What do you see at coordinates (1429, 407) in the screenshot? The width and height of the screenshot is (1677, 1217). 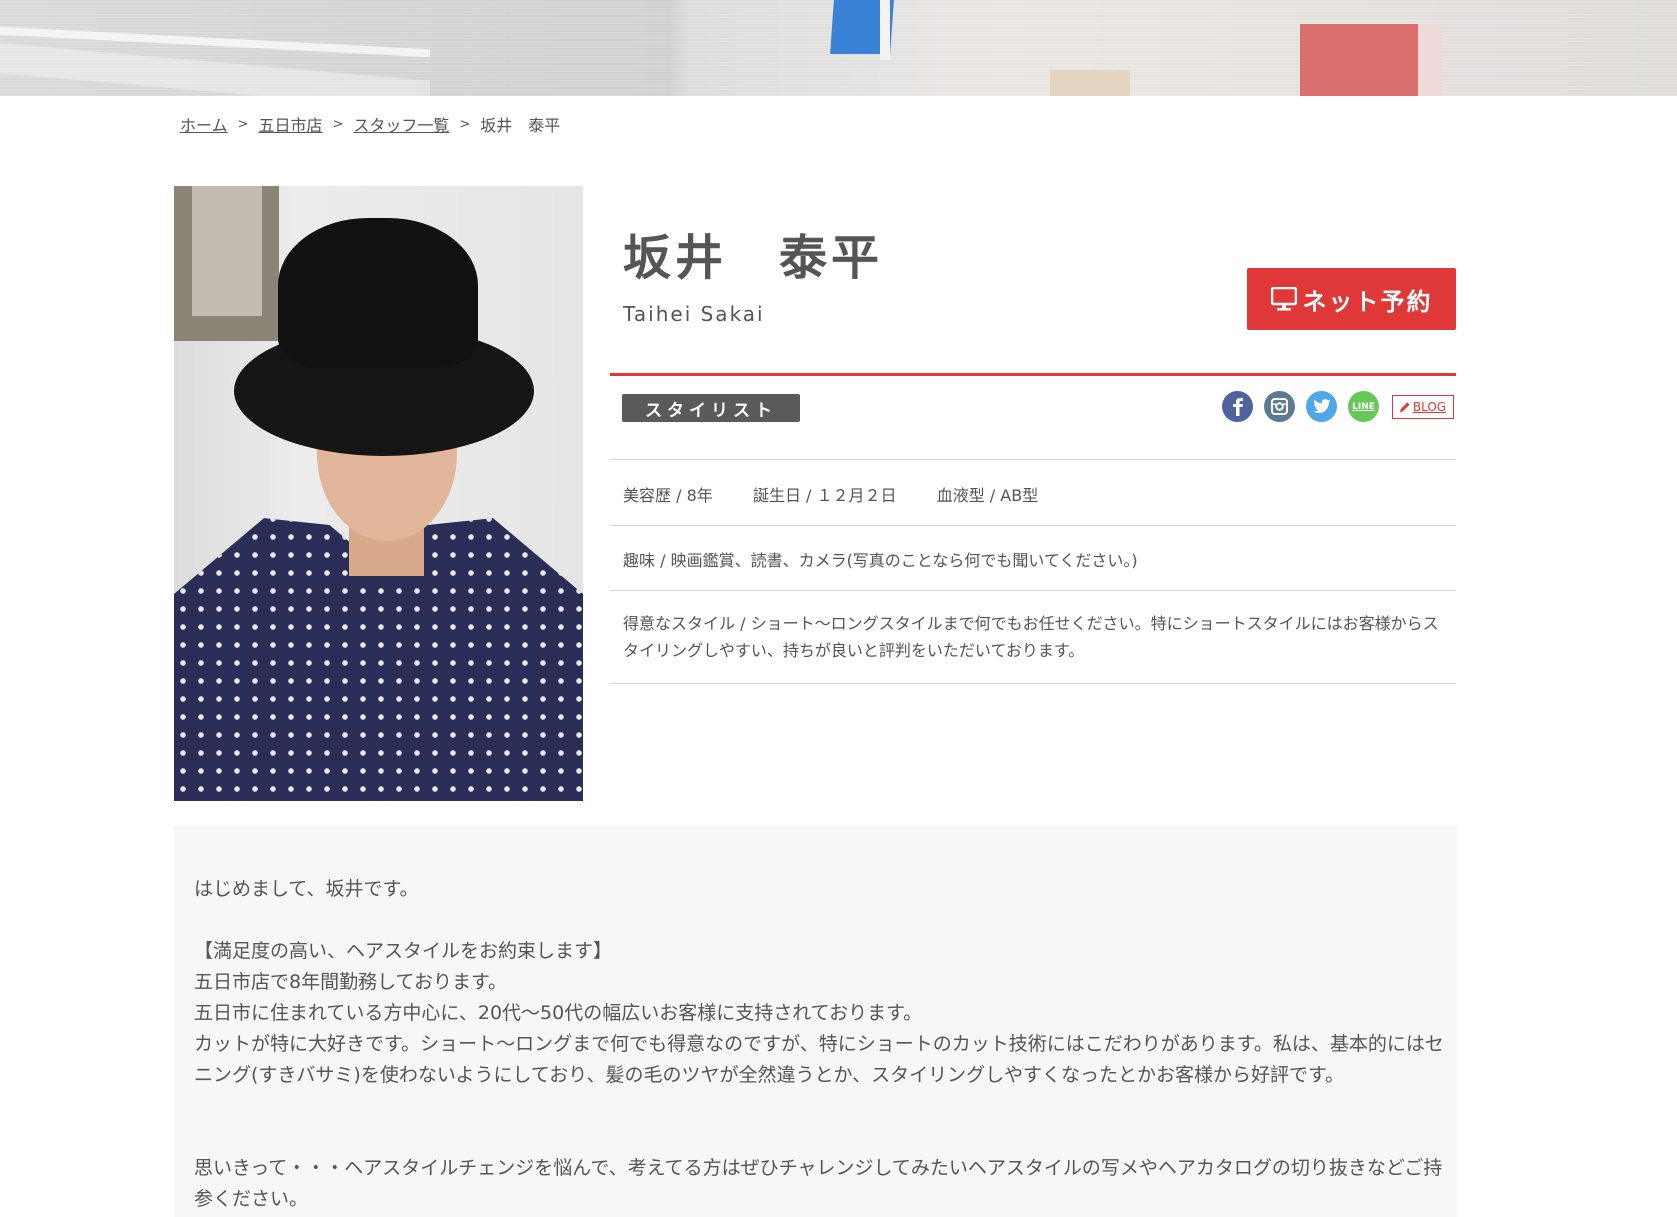 I see `blog-label: BLOG` at bounding box center [1429, 407].